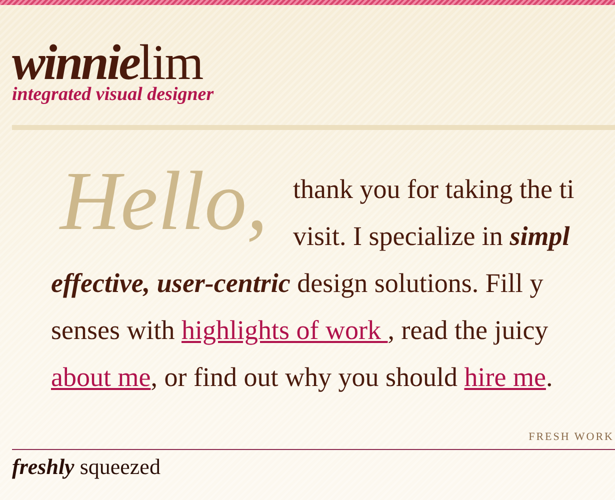  Describe the element at coordinates (313, 62) in the screenshot. I see `site-logo: winnielim` at that location.